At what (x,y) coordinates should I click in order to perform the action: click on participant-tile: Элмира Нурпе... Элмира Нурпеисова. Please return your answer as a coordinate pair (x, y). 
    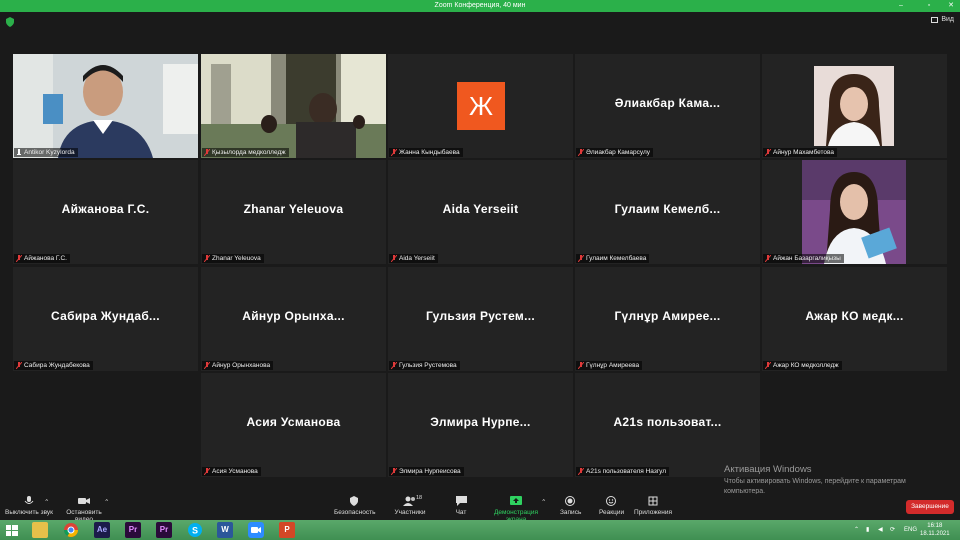
    Looking at the image, I should click on (480, 425).